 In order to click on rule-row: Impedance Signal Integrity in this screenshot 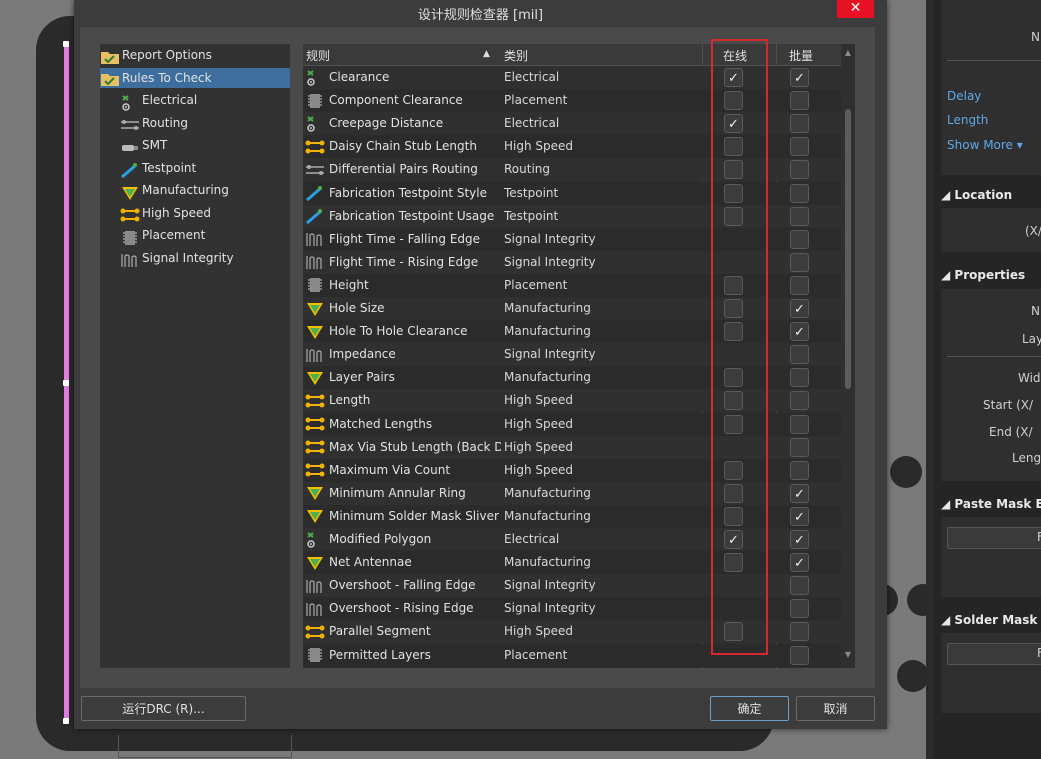, I will do `click(573, 355)`.